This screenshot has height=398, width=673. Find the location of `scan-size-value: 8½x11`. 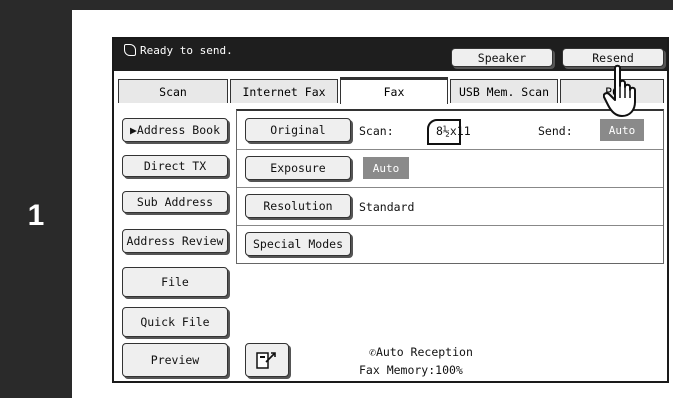

scan-size-value: 8½x11 is located at coordinates (453, 131).